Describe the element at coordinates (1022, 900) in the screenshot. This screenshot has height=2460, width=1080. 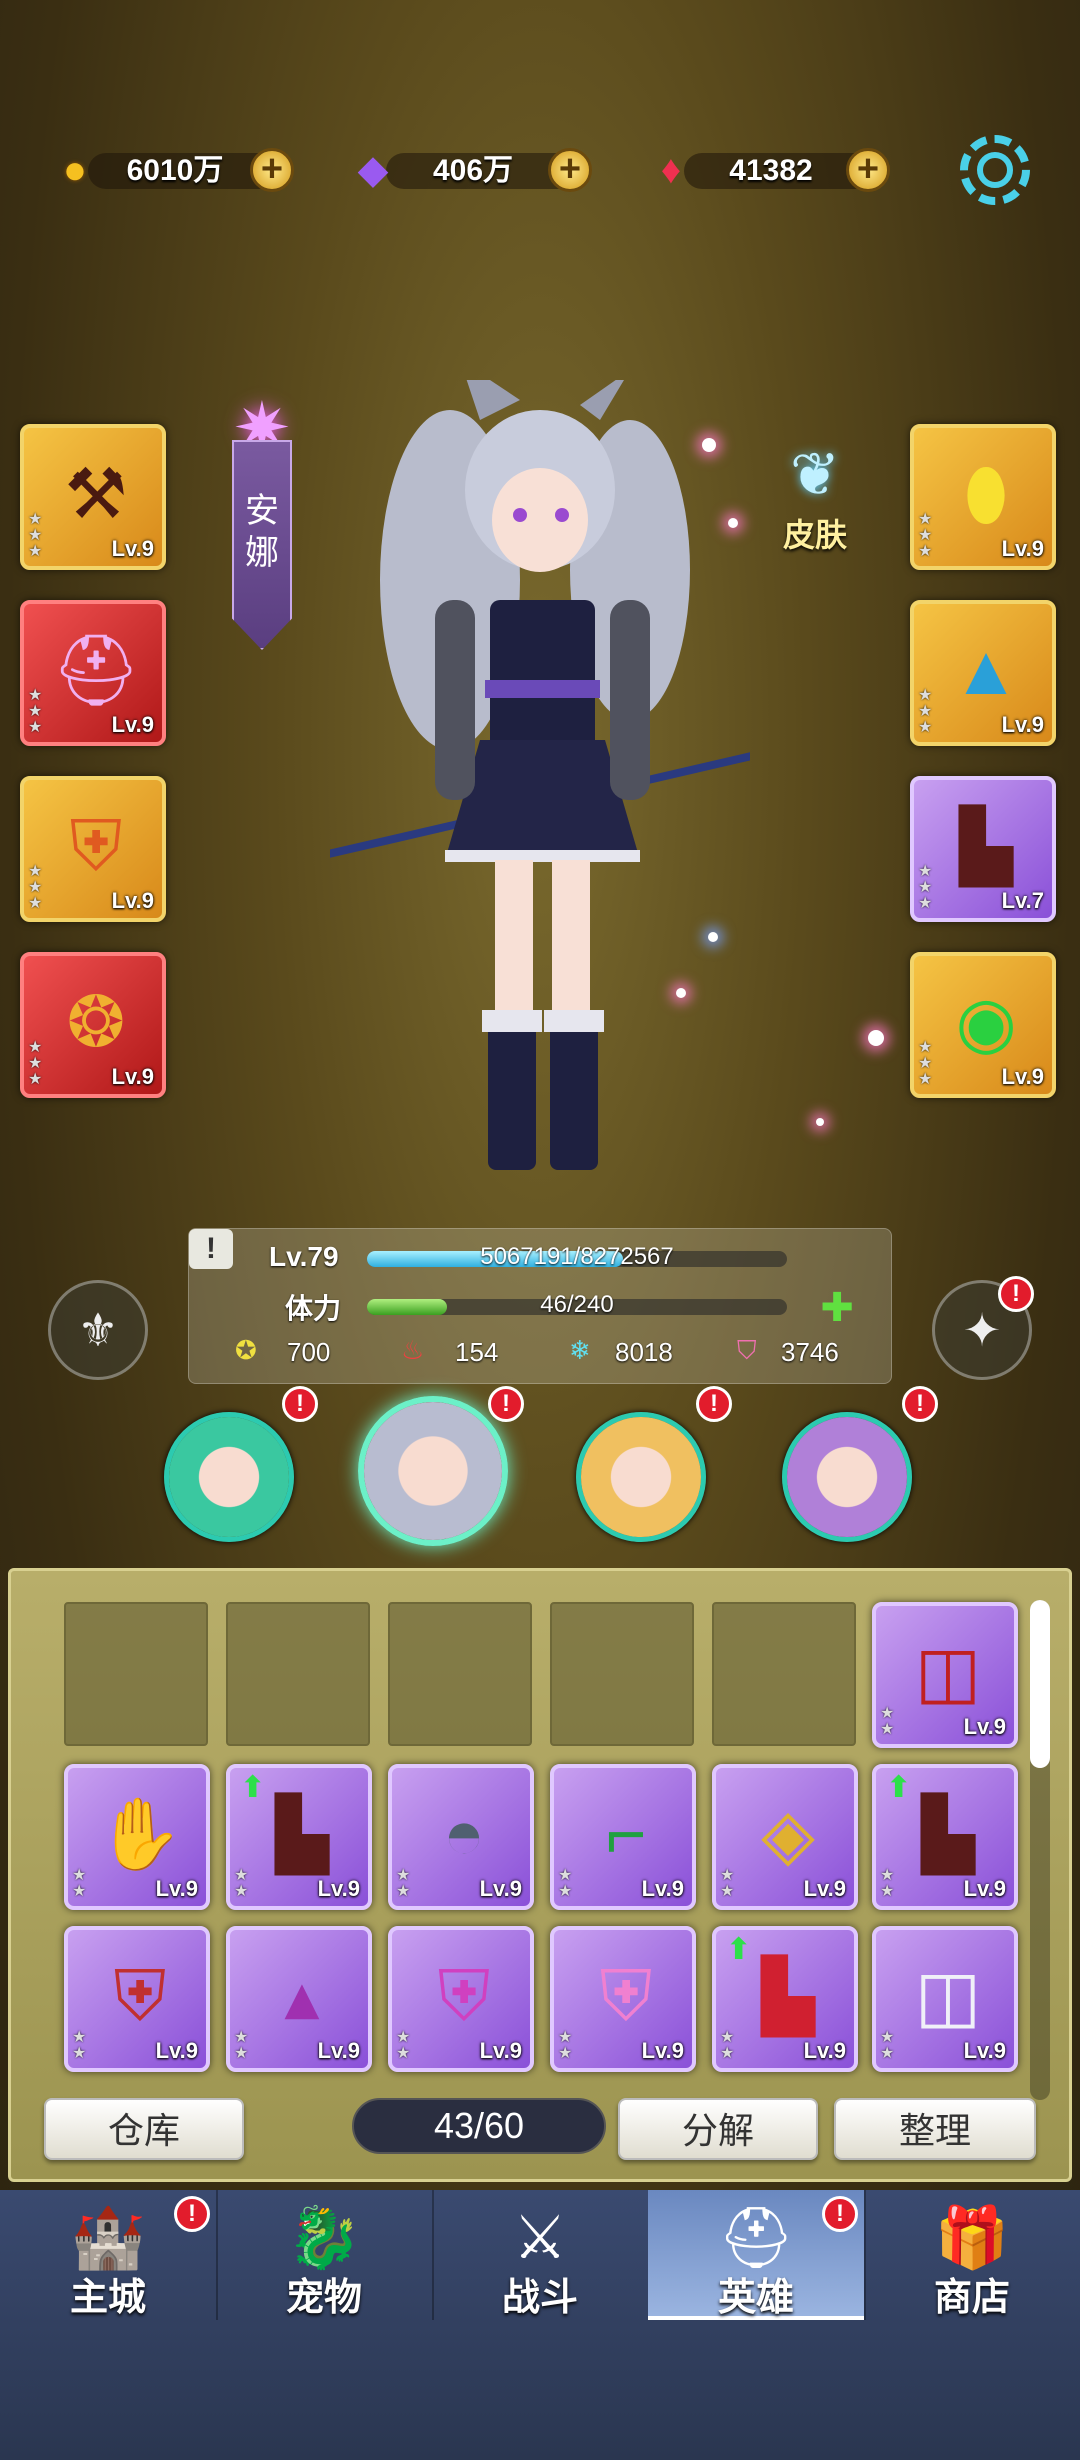
I see `item-level: Lv.7` at that location.